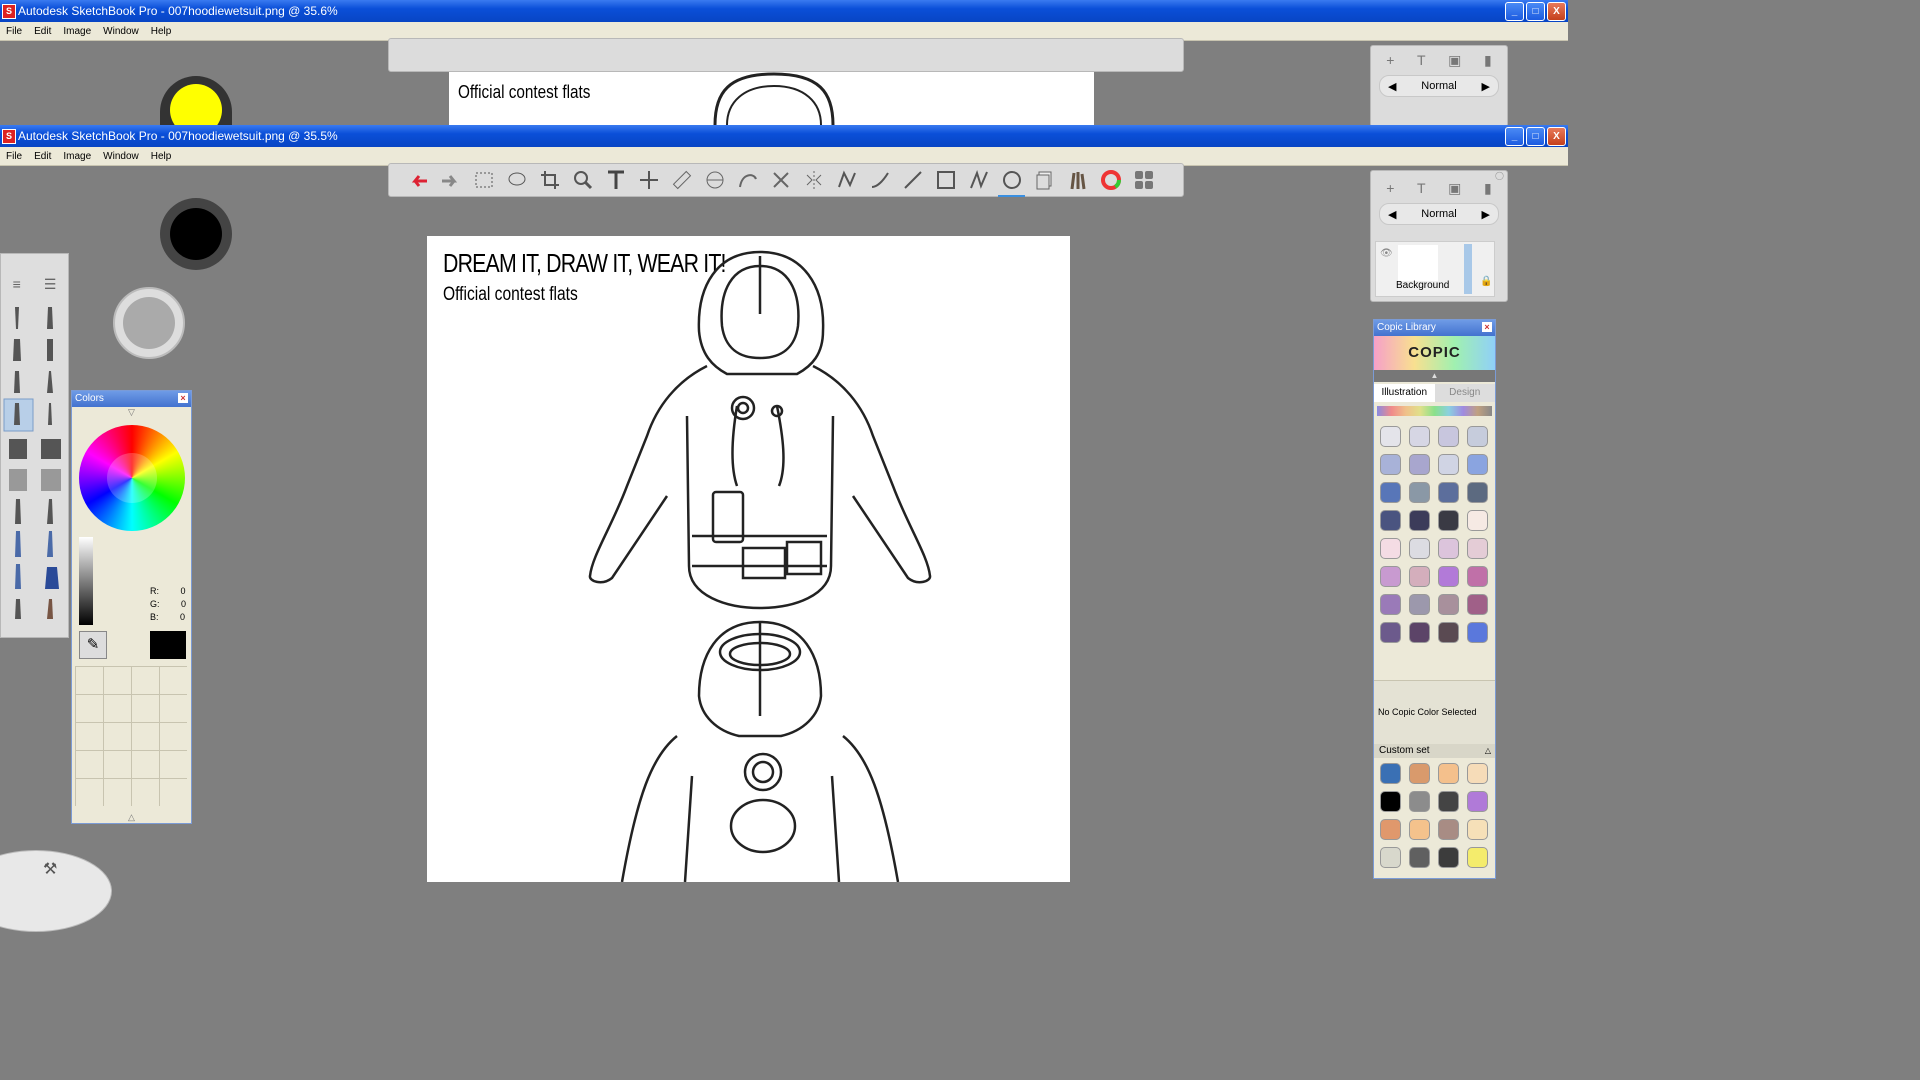 This screenshot has width=1920, height=1080. What do you see at coordinates (1434, 376) in the screenshot?
I see `copic-collapse-icon: ▲` at bounding box center [1434, 376].